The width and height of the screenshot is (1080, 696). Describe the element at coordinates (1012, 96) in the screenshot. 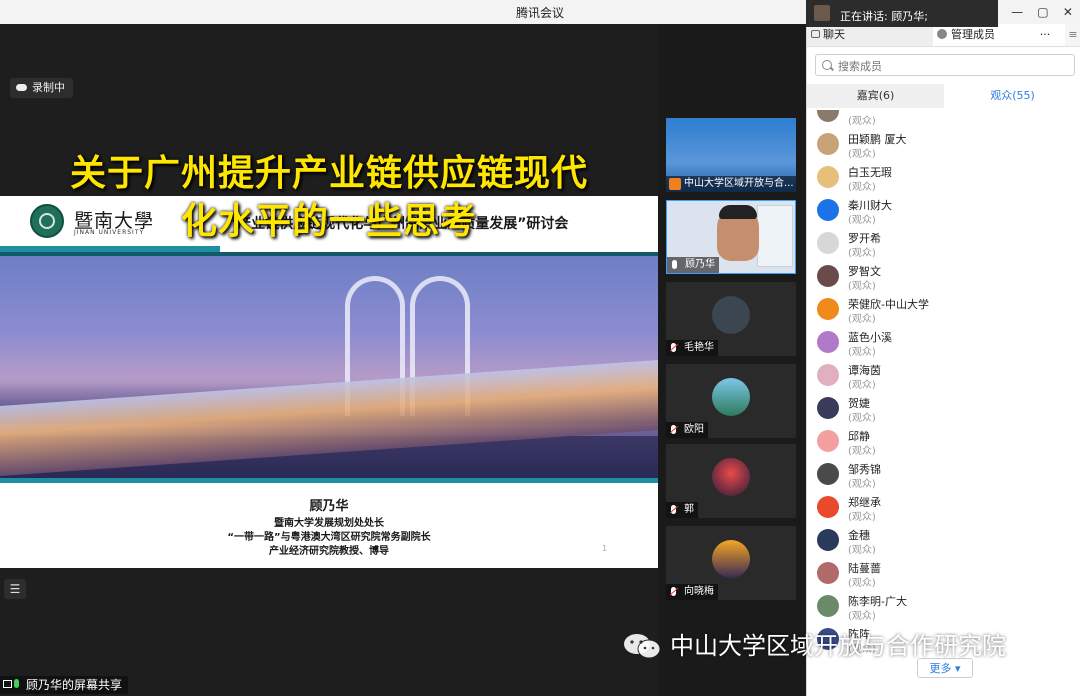

I see `tab-audience: 观众(55)` at that location.